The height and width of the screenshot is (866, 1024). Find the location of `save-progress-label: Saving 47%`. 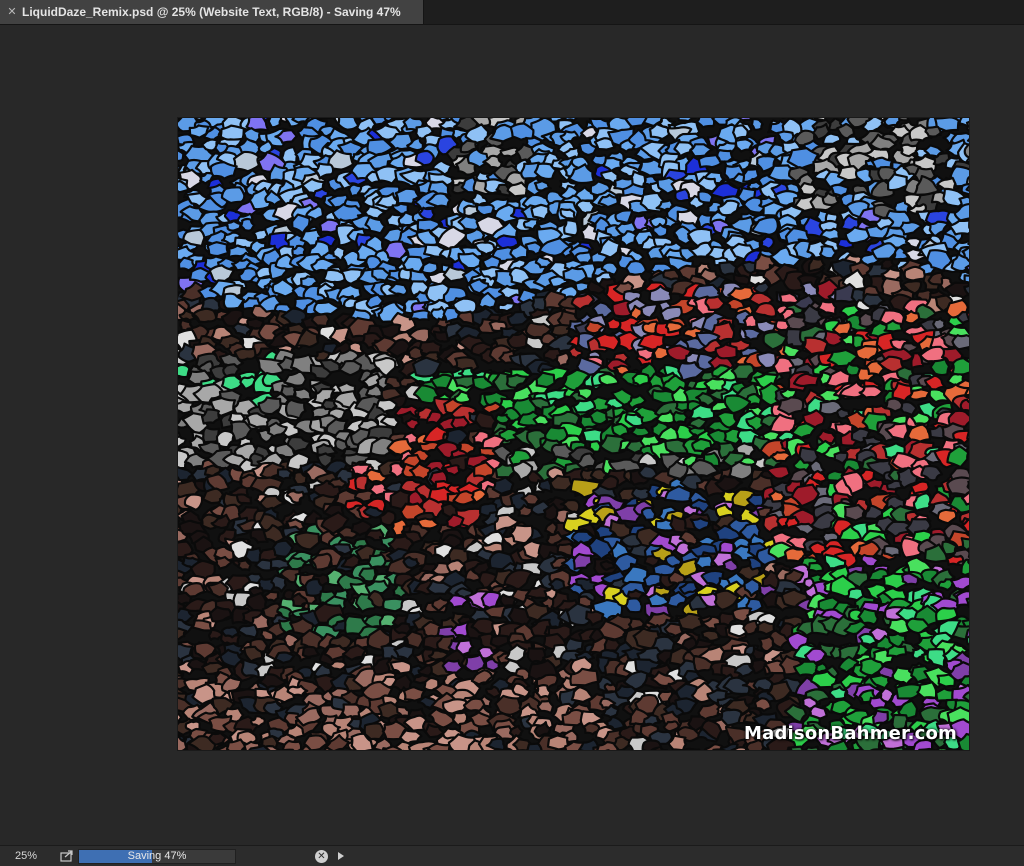

save-progress-label: Saving 47% is located at coordinates (157, 856).